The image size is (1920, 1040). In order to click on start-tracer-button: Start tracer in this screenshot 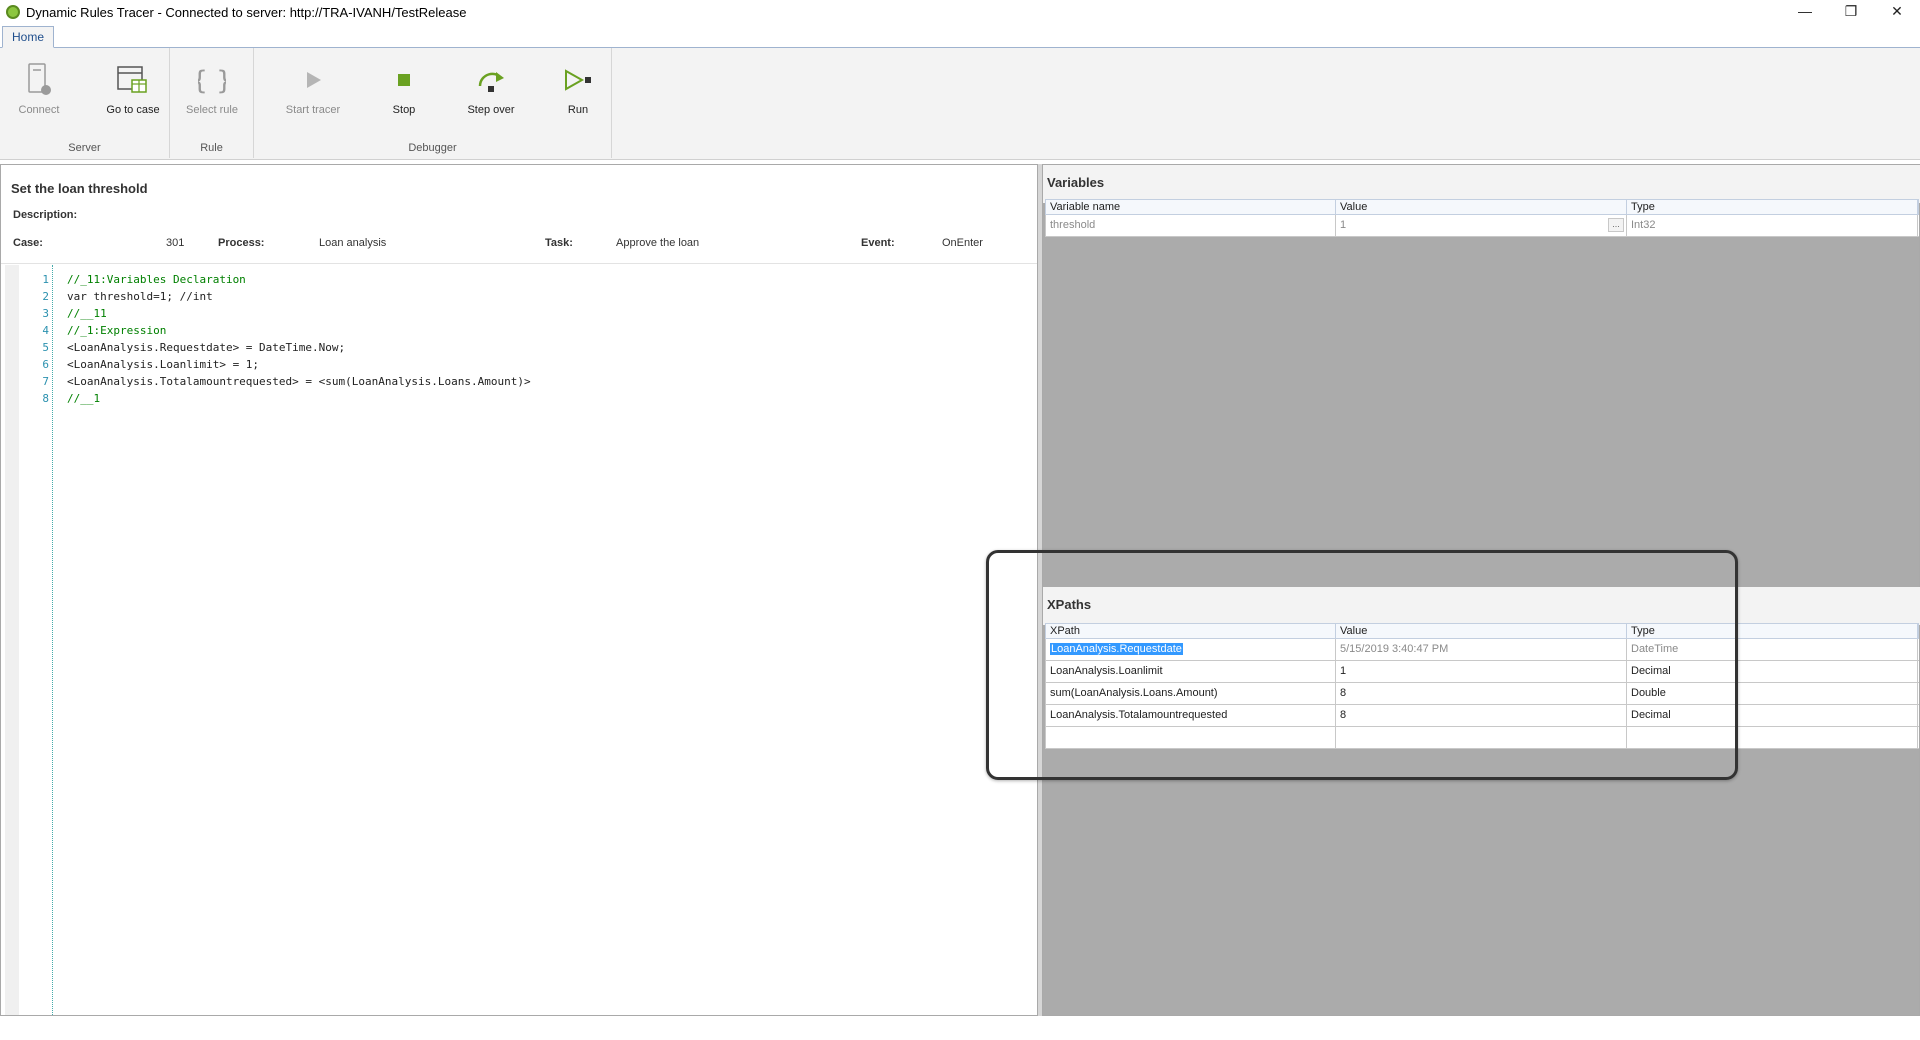, I will do `click(313, 93)`.